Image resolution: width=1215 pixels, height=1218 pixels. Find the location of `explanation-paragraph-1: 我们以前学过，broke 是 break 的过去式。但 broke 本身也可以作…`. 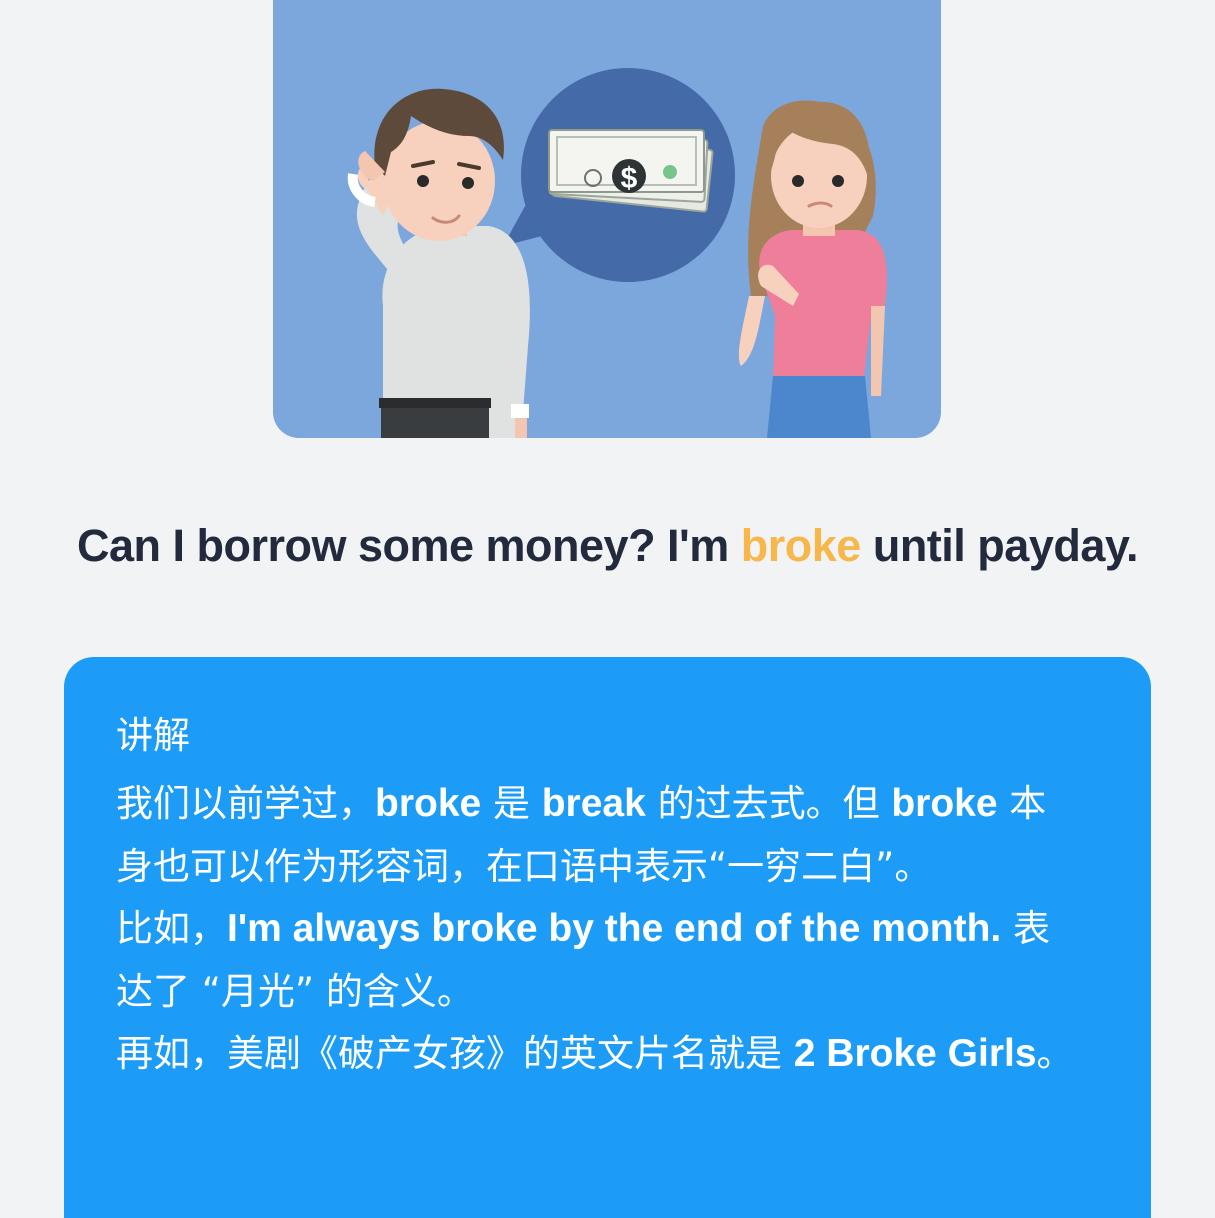

explanation-paragraph-1: 我们以前学过，broke 是 break 的过去式。但 broke 本身也可以作… is located at coordinates (596, 835).